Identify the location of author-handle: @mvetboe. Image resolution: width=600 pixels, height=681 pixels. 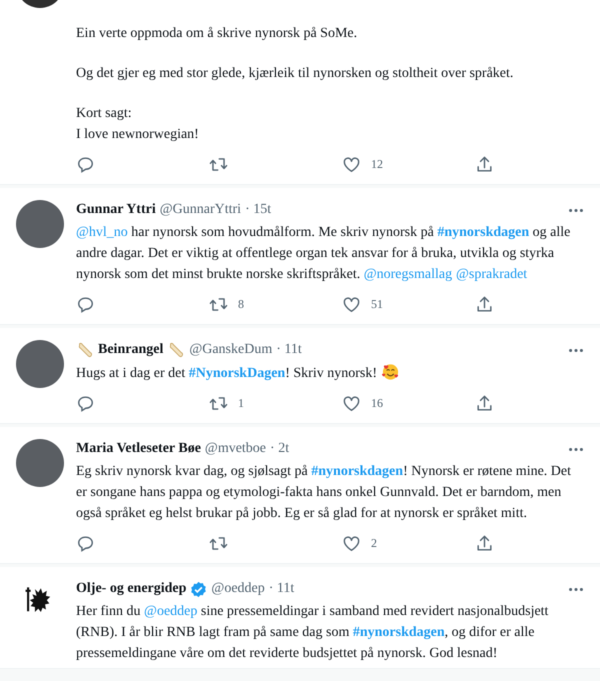
(235, 449).